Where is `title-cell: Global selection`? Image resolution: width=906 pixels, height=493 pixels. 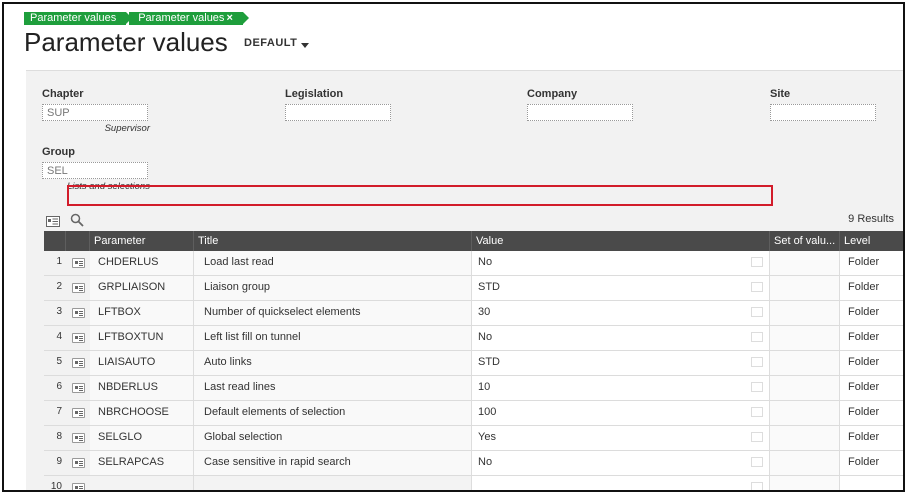
title-cell: Global selection is located at coordinates (333, 438).